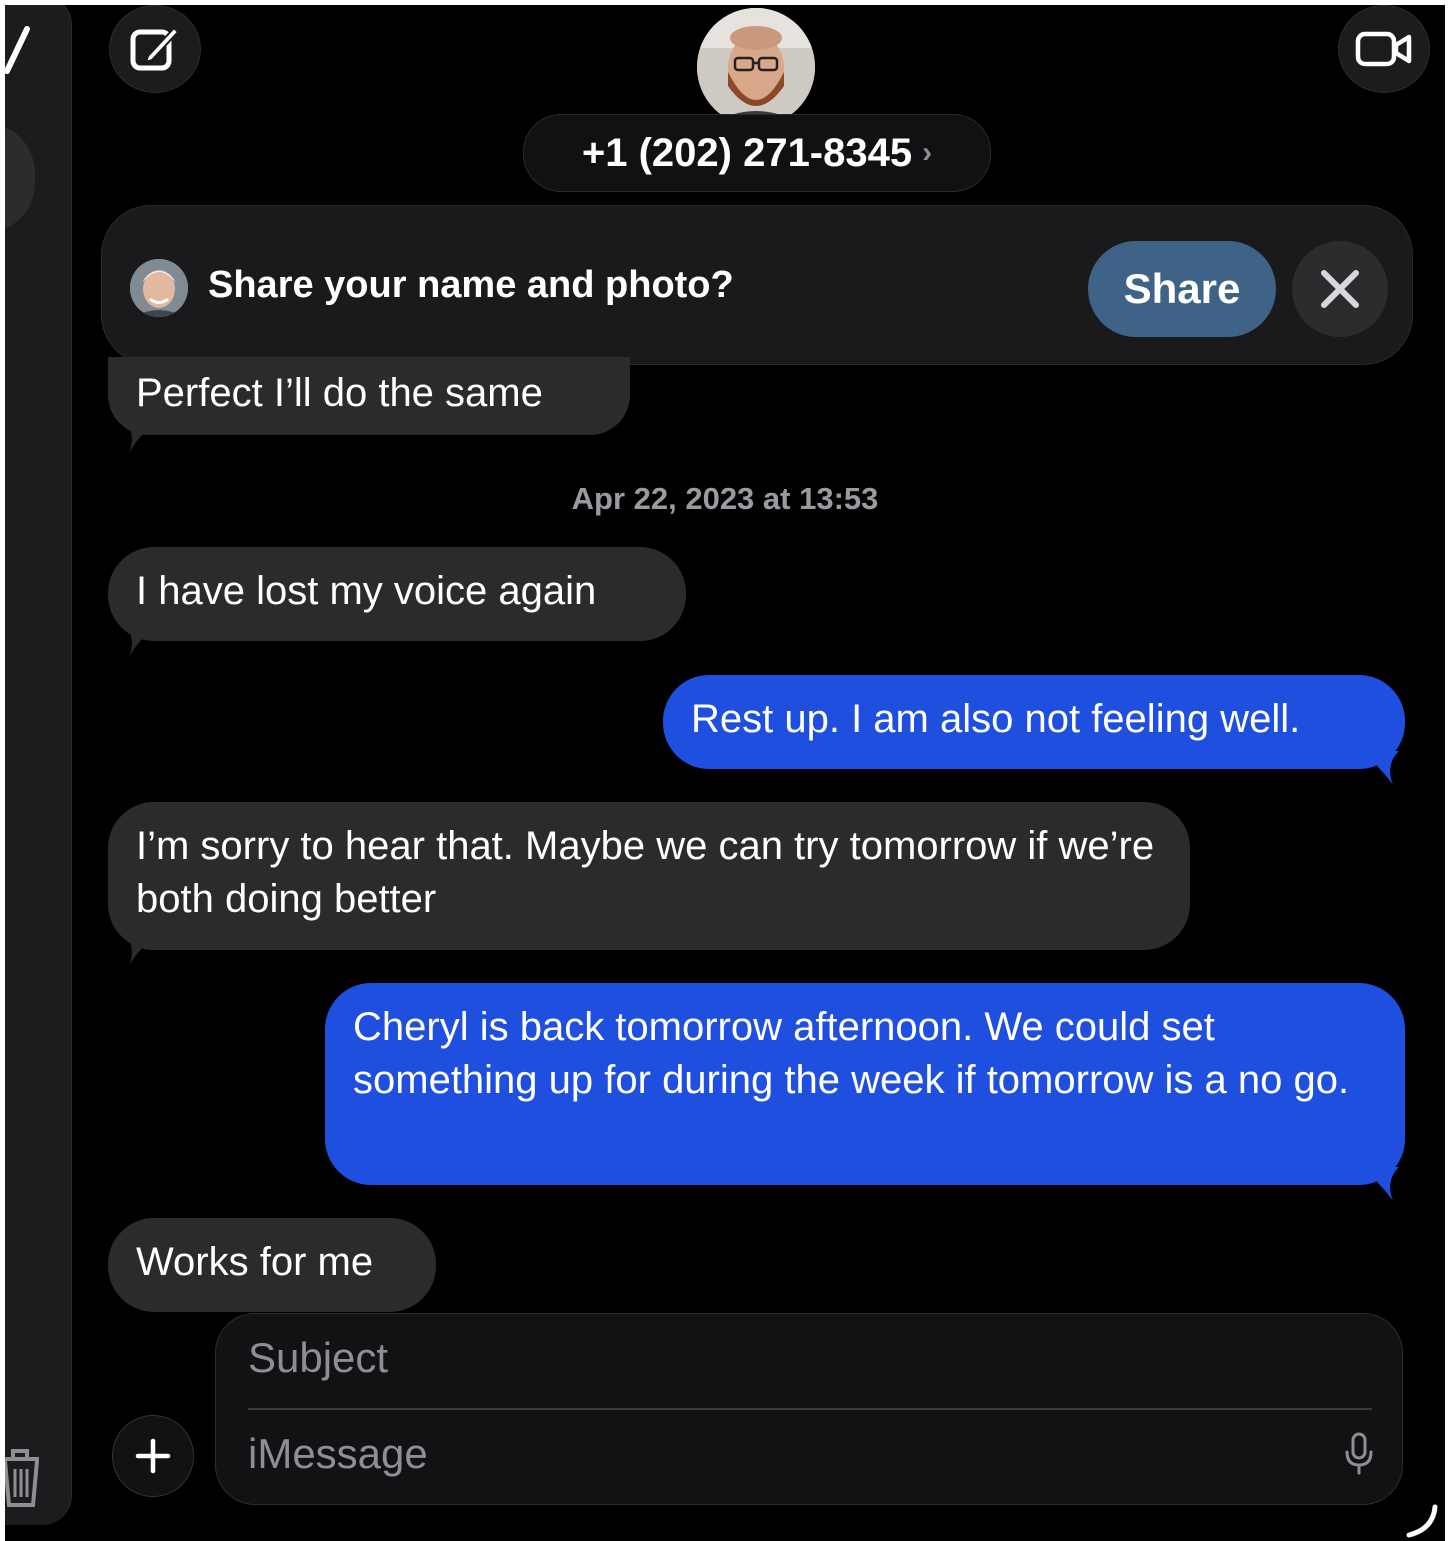 The width and height of the screenshot is (1450, 1541). What do you see at coordinates (996, 719) in the screenshot?
I see `message-text: Rest up. I am also not feeling well.` at bounding box center [996, 719].